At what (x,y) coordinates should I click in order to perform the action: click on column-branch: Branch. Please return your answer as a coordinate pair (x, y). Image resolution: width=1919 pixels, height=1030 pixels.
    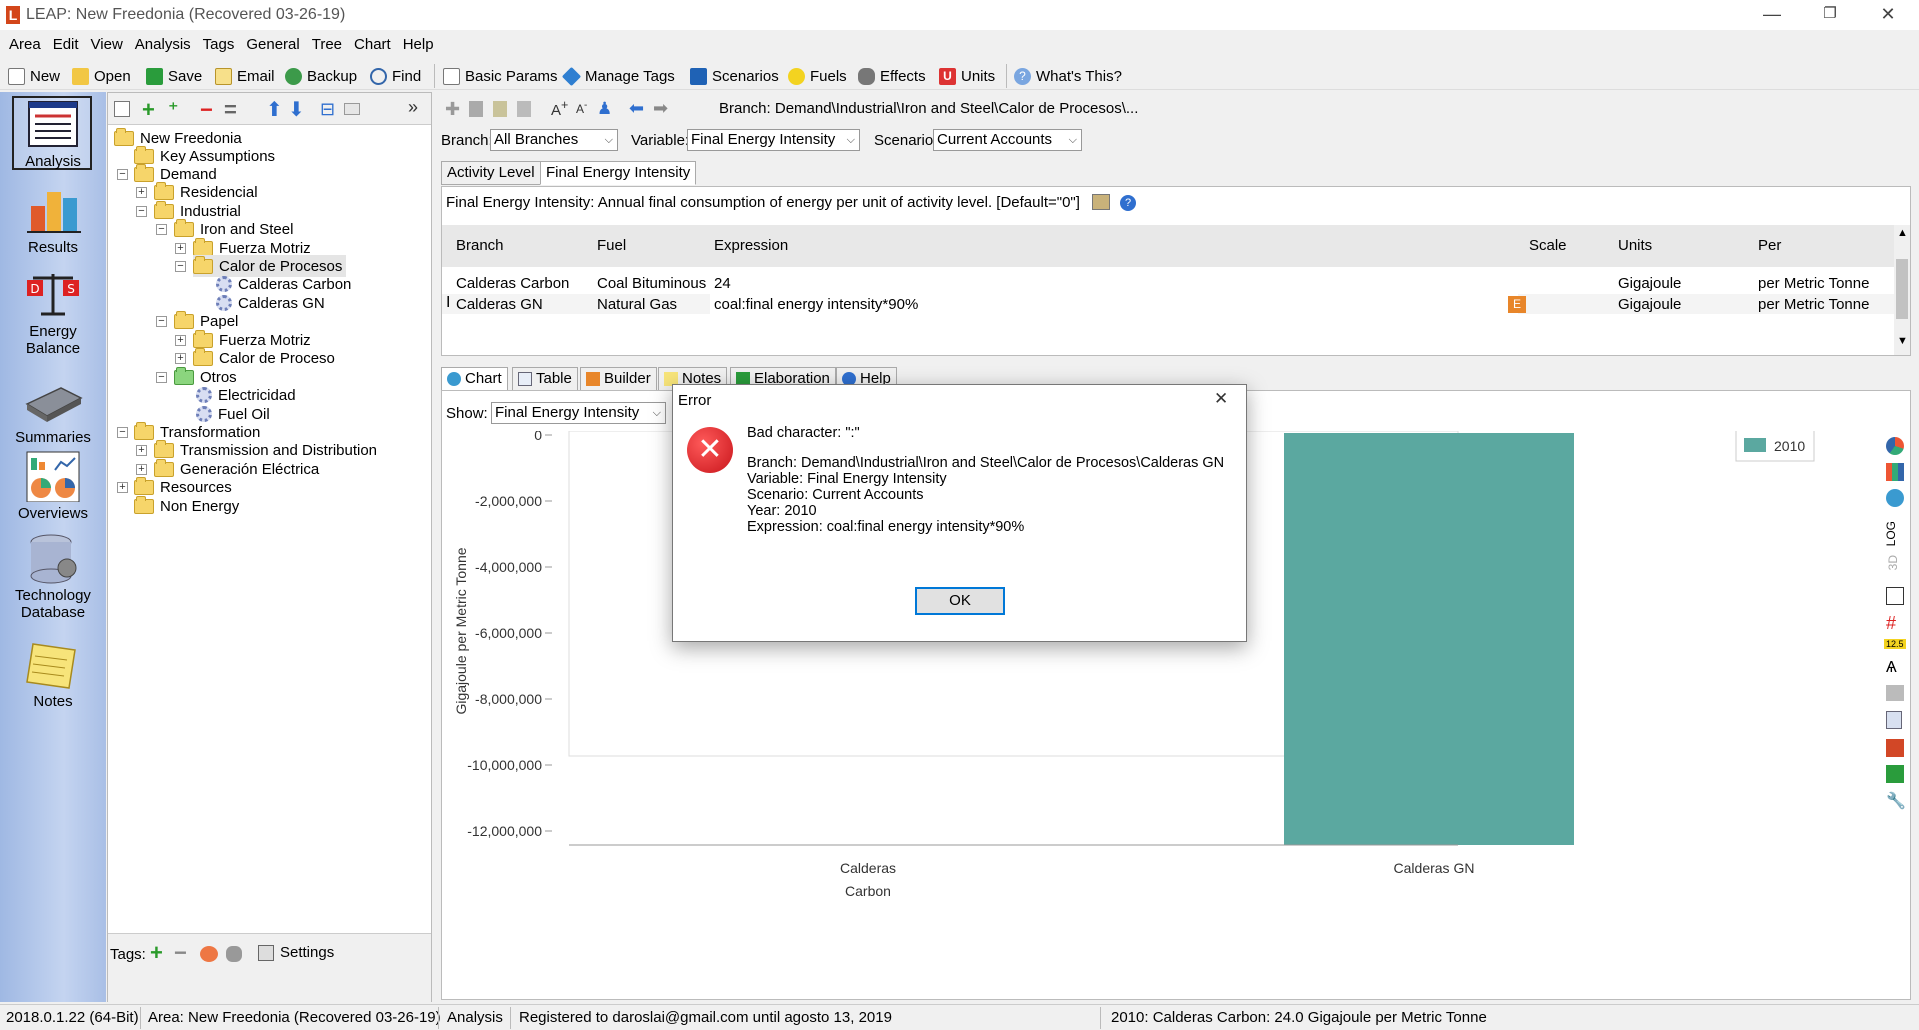
    Looking at the image, I should click on (480, 245).